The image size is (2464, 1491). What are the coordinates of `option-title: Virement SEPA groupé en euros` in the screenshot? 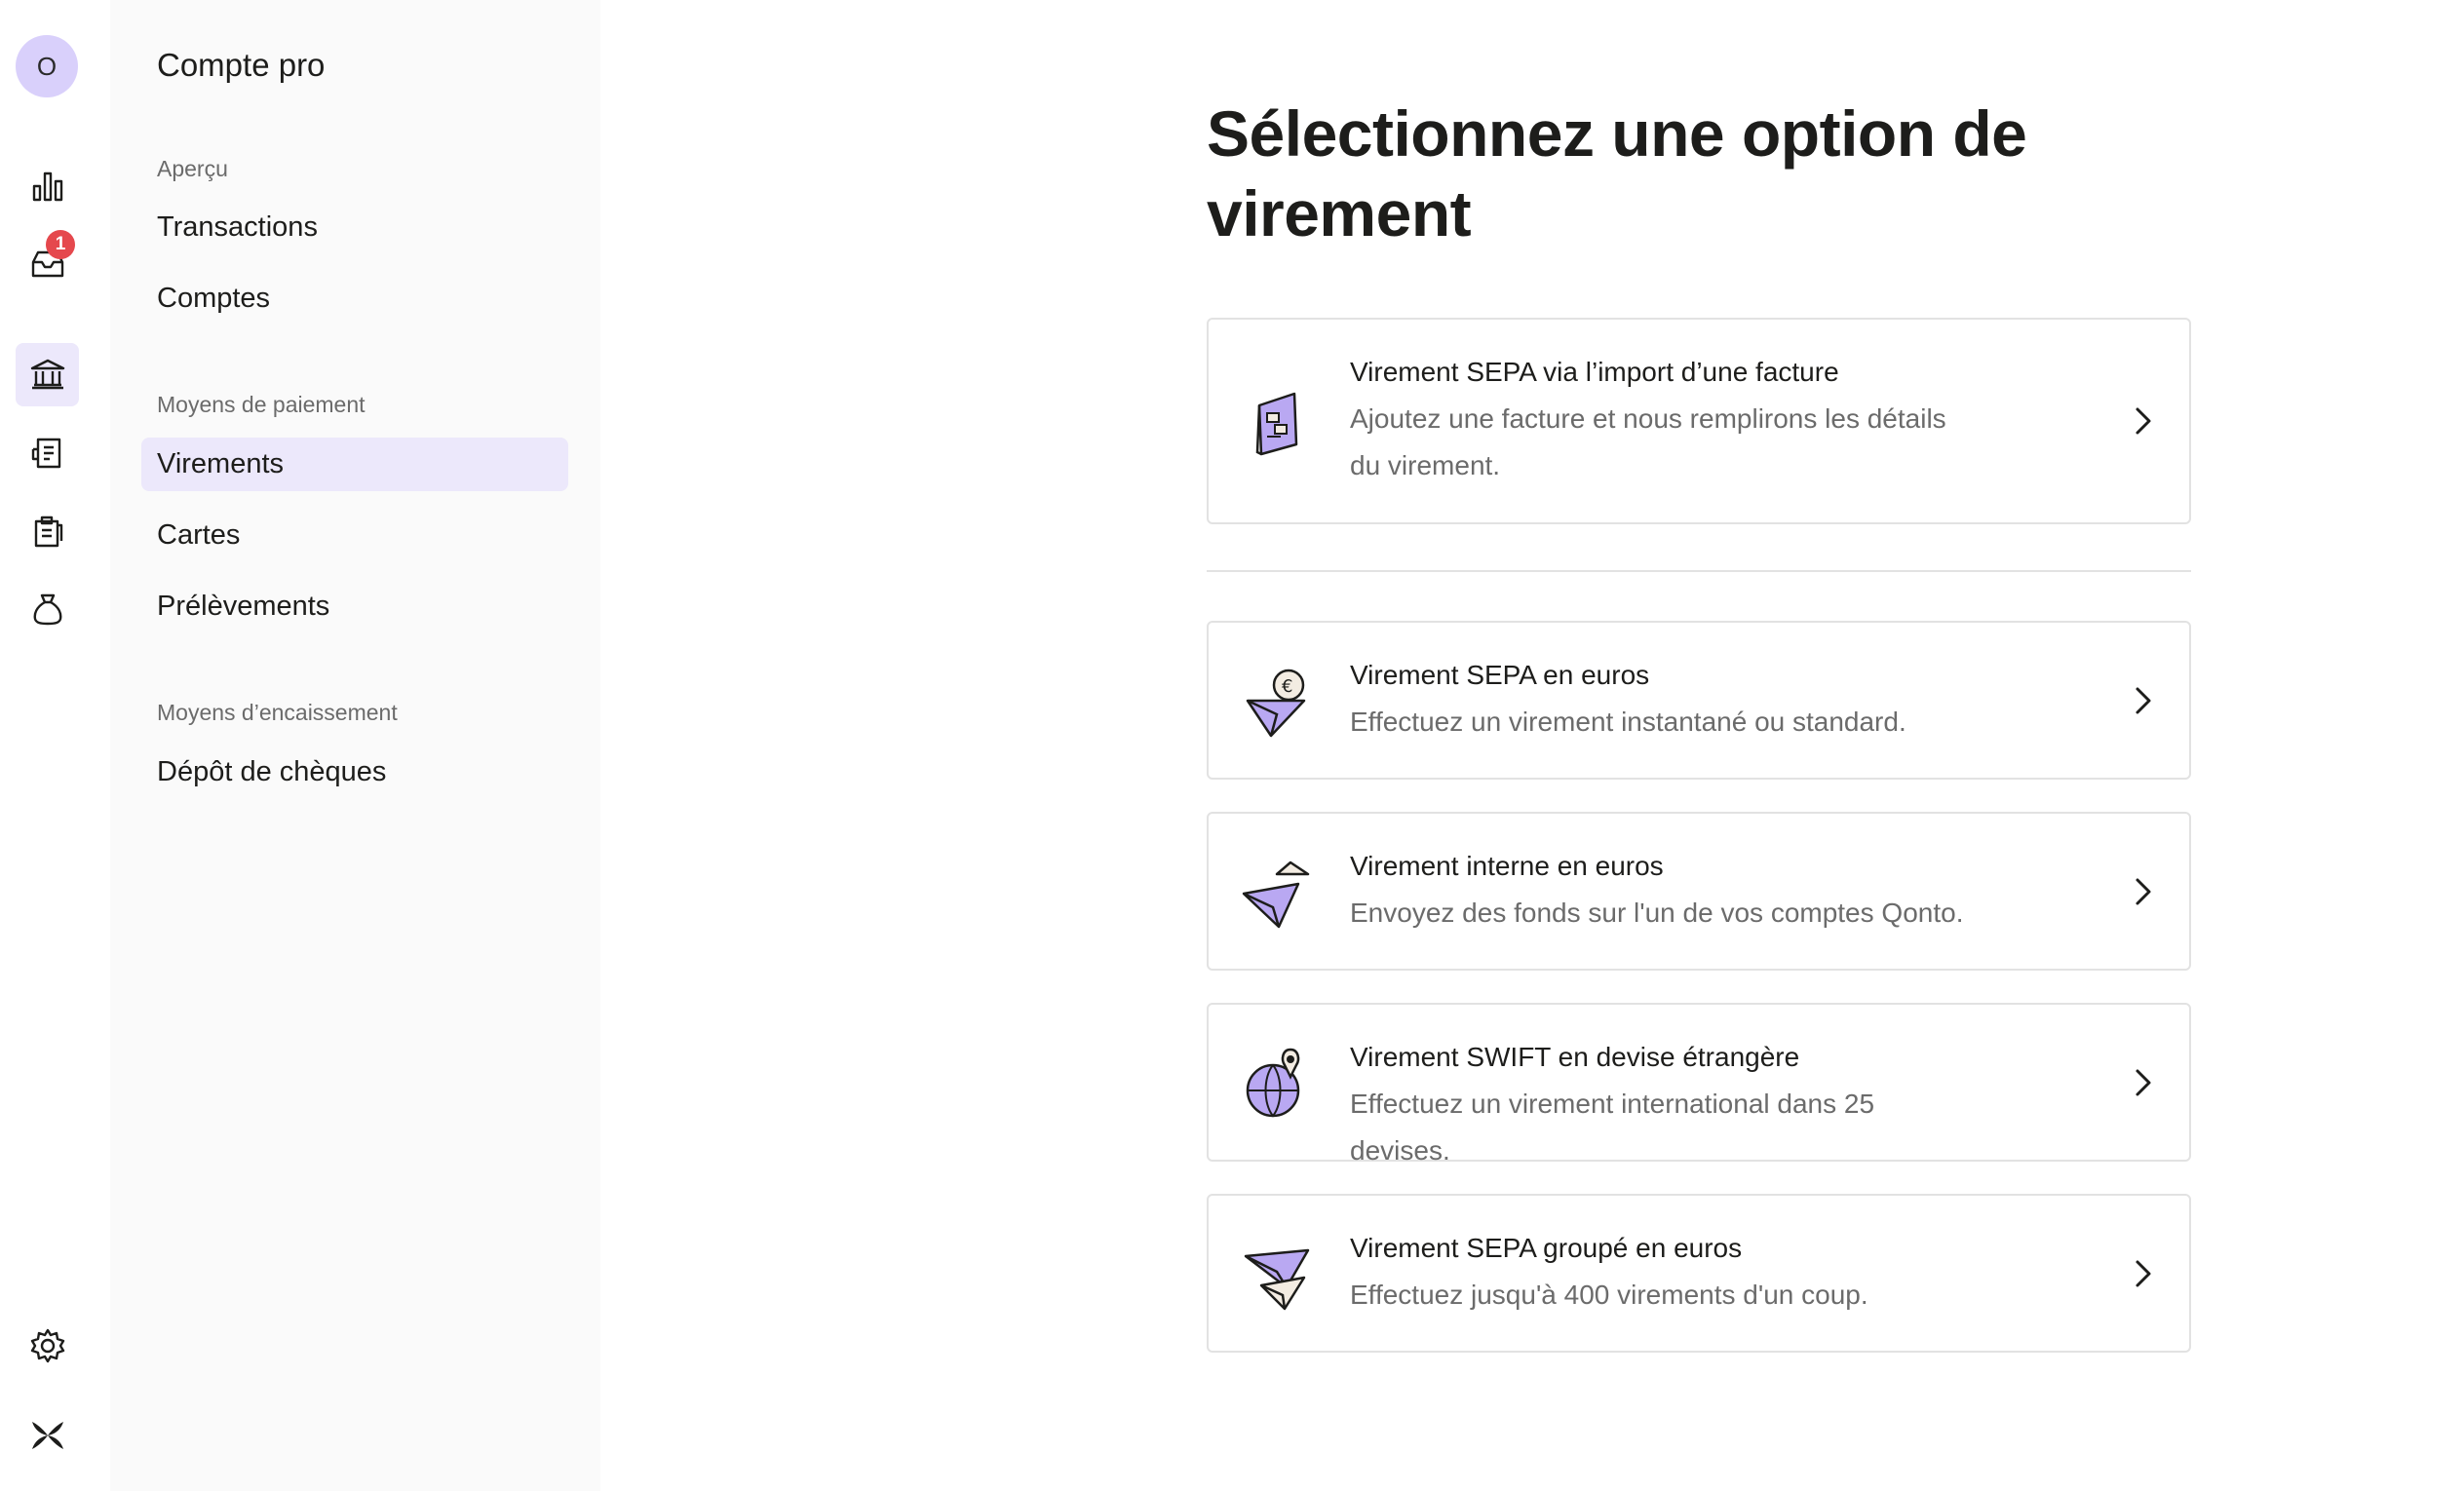 It's located at (1546, 1248).